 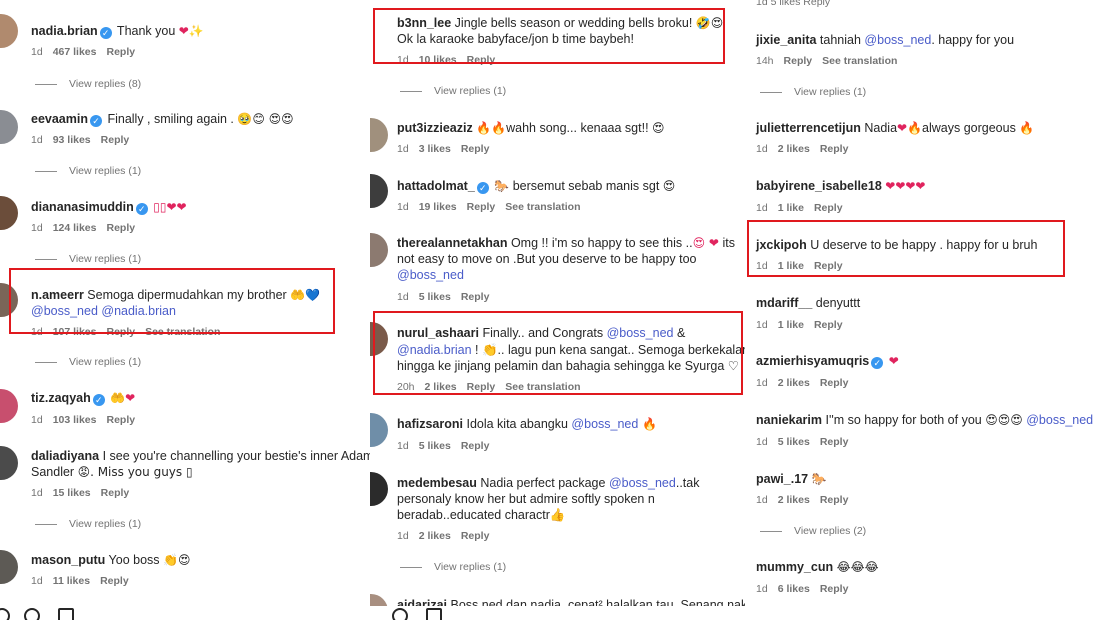 I want to click on comment-username: nadia.brian, so click(x=64, y=31).